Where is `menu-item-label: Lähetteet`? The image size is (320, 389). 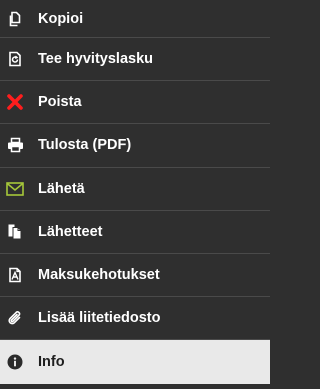
menu-item-label: Lähetteet is located at coordinates (70, 231).